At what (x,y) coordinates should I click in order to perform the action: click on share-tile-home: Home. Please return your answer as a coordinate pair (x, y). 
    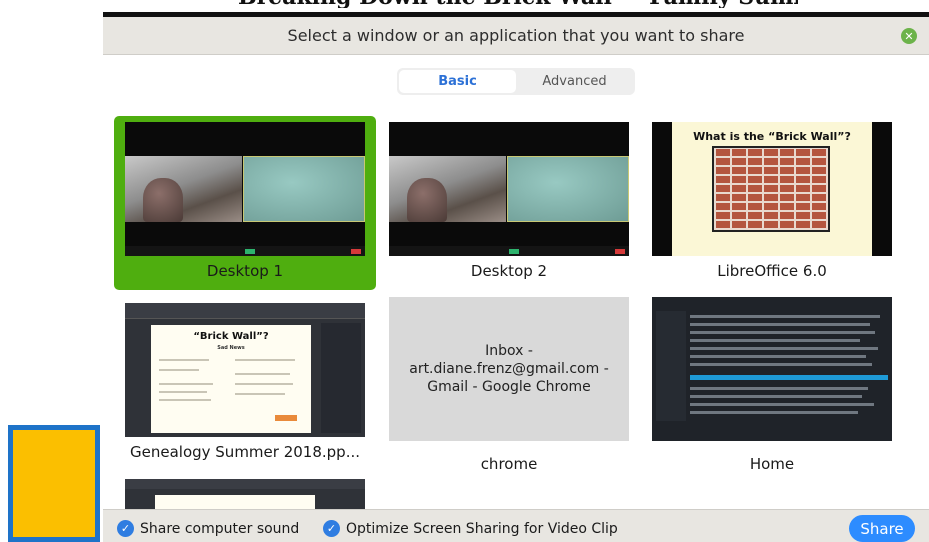
    Looking at the image, I should click on (772, 382).